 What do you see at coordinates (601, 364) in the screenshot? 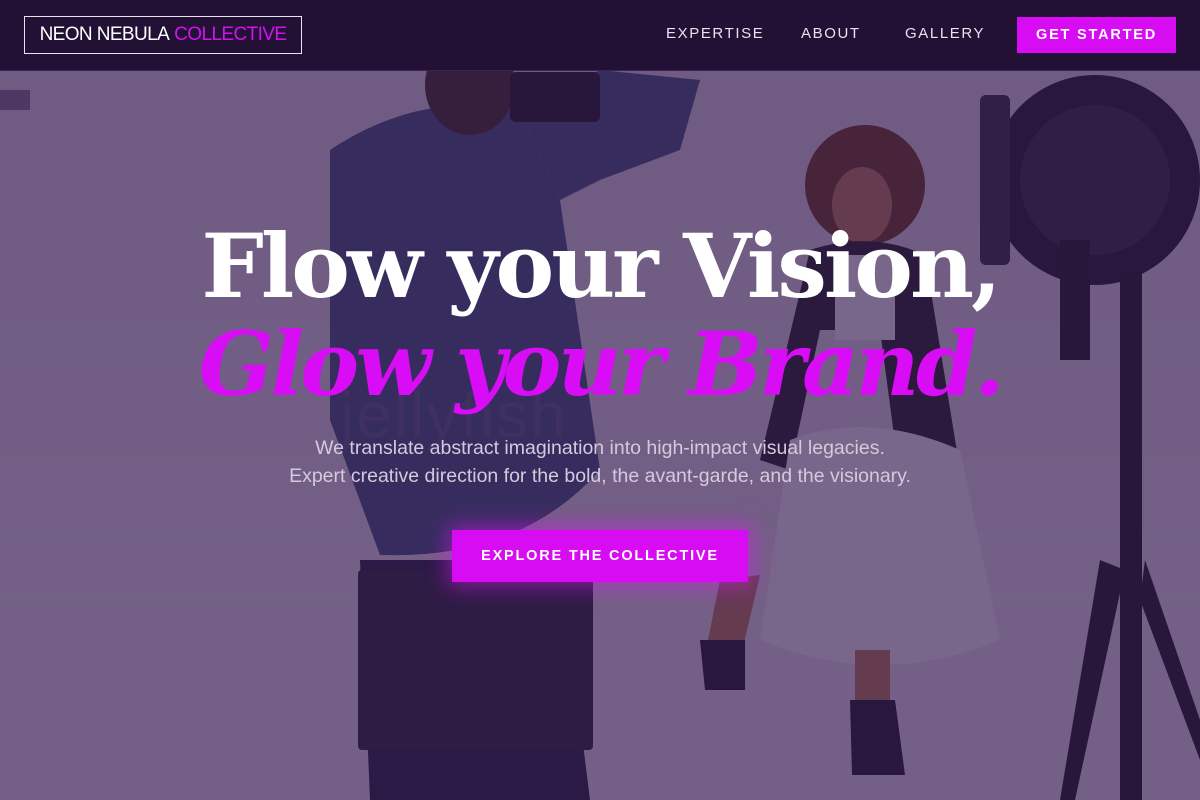
I see `hero-headline-line-2: Glow your Brand.` at bounding box center [601, 364].